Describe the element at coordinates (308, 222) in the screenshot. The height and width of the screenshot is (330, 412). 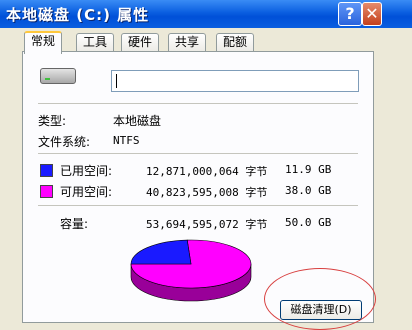
I see `capacity-size: 50.0 GB` at that location.